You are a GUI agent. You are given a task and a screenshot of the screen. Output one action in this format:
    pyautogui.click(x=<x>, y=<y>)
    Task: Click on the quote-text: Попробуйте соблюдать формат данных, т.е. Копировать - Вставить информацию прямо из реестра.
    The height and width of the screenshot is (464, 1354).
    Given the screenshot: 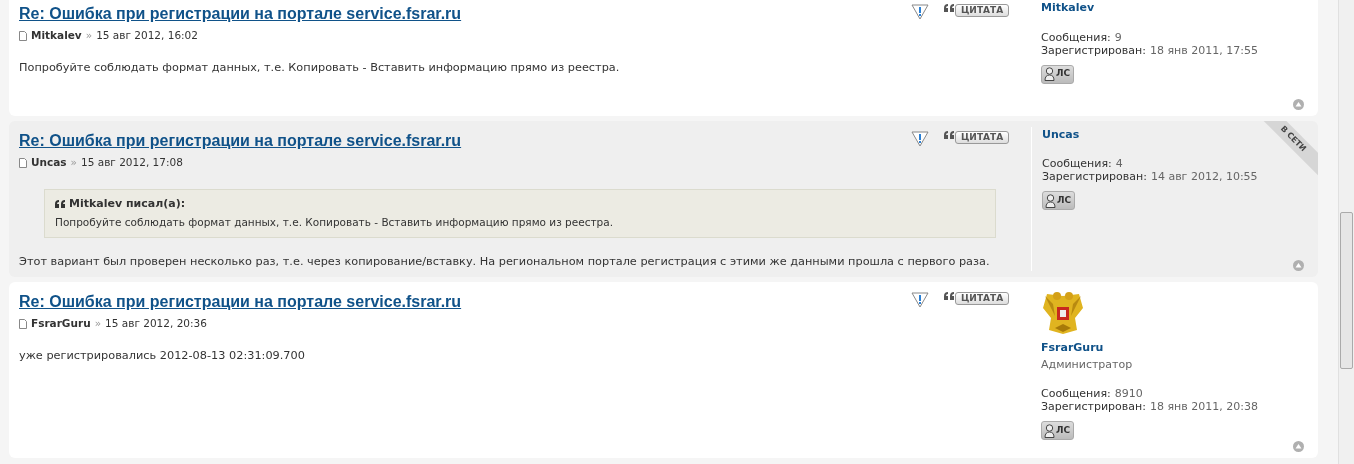 What is the action you would take?
    pyautogui.click(x=334, y=223)
    